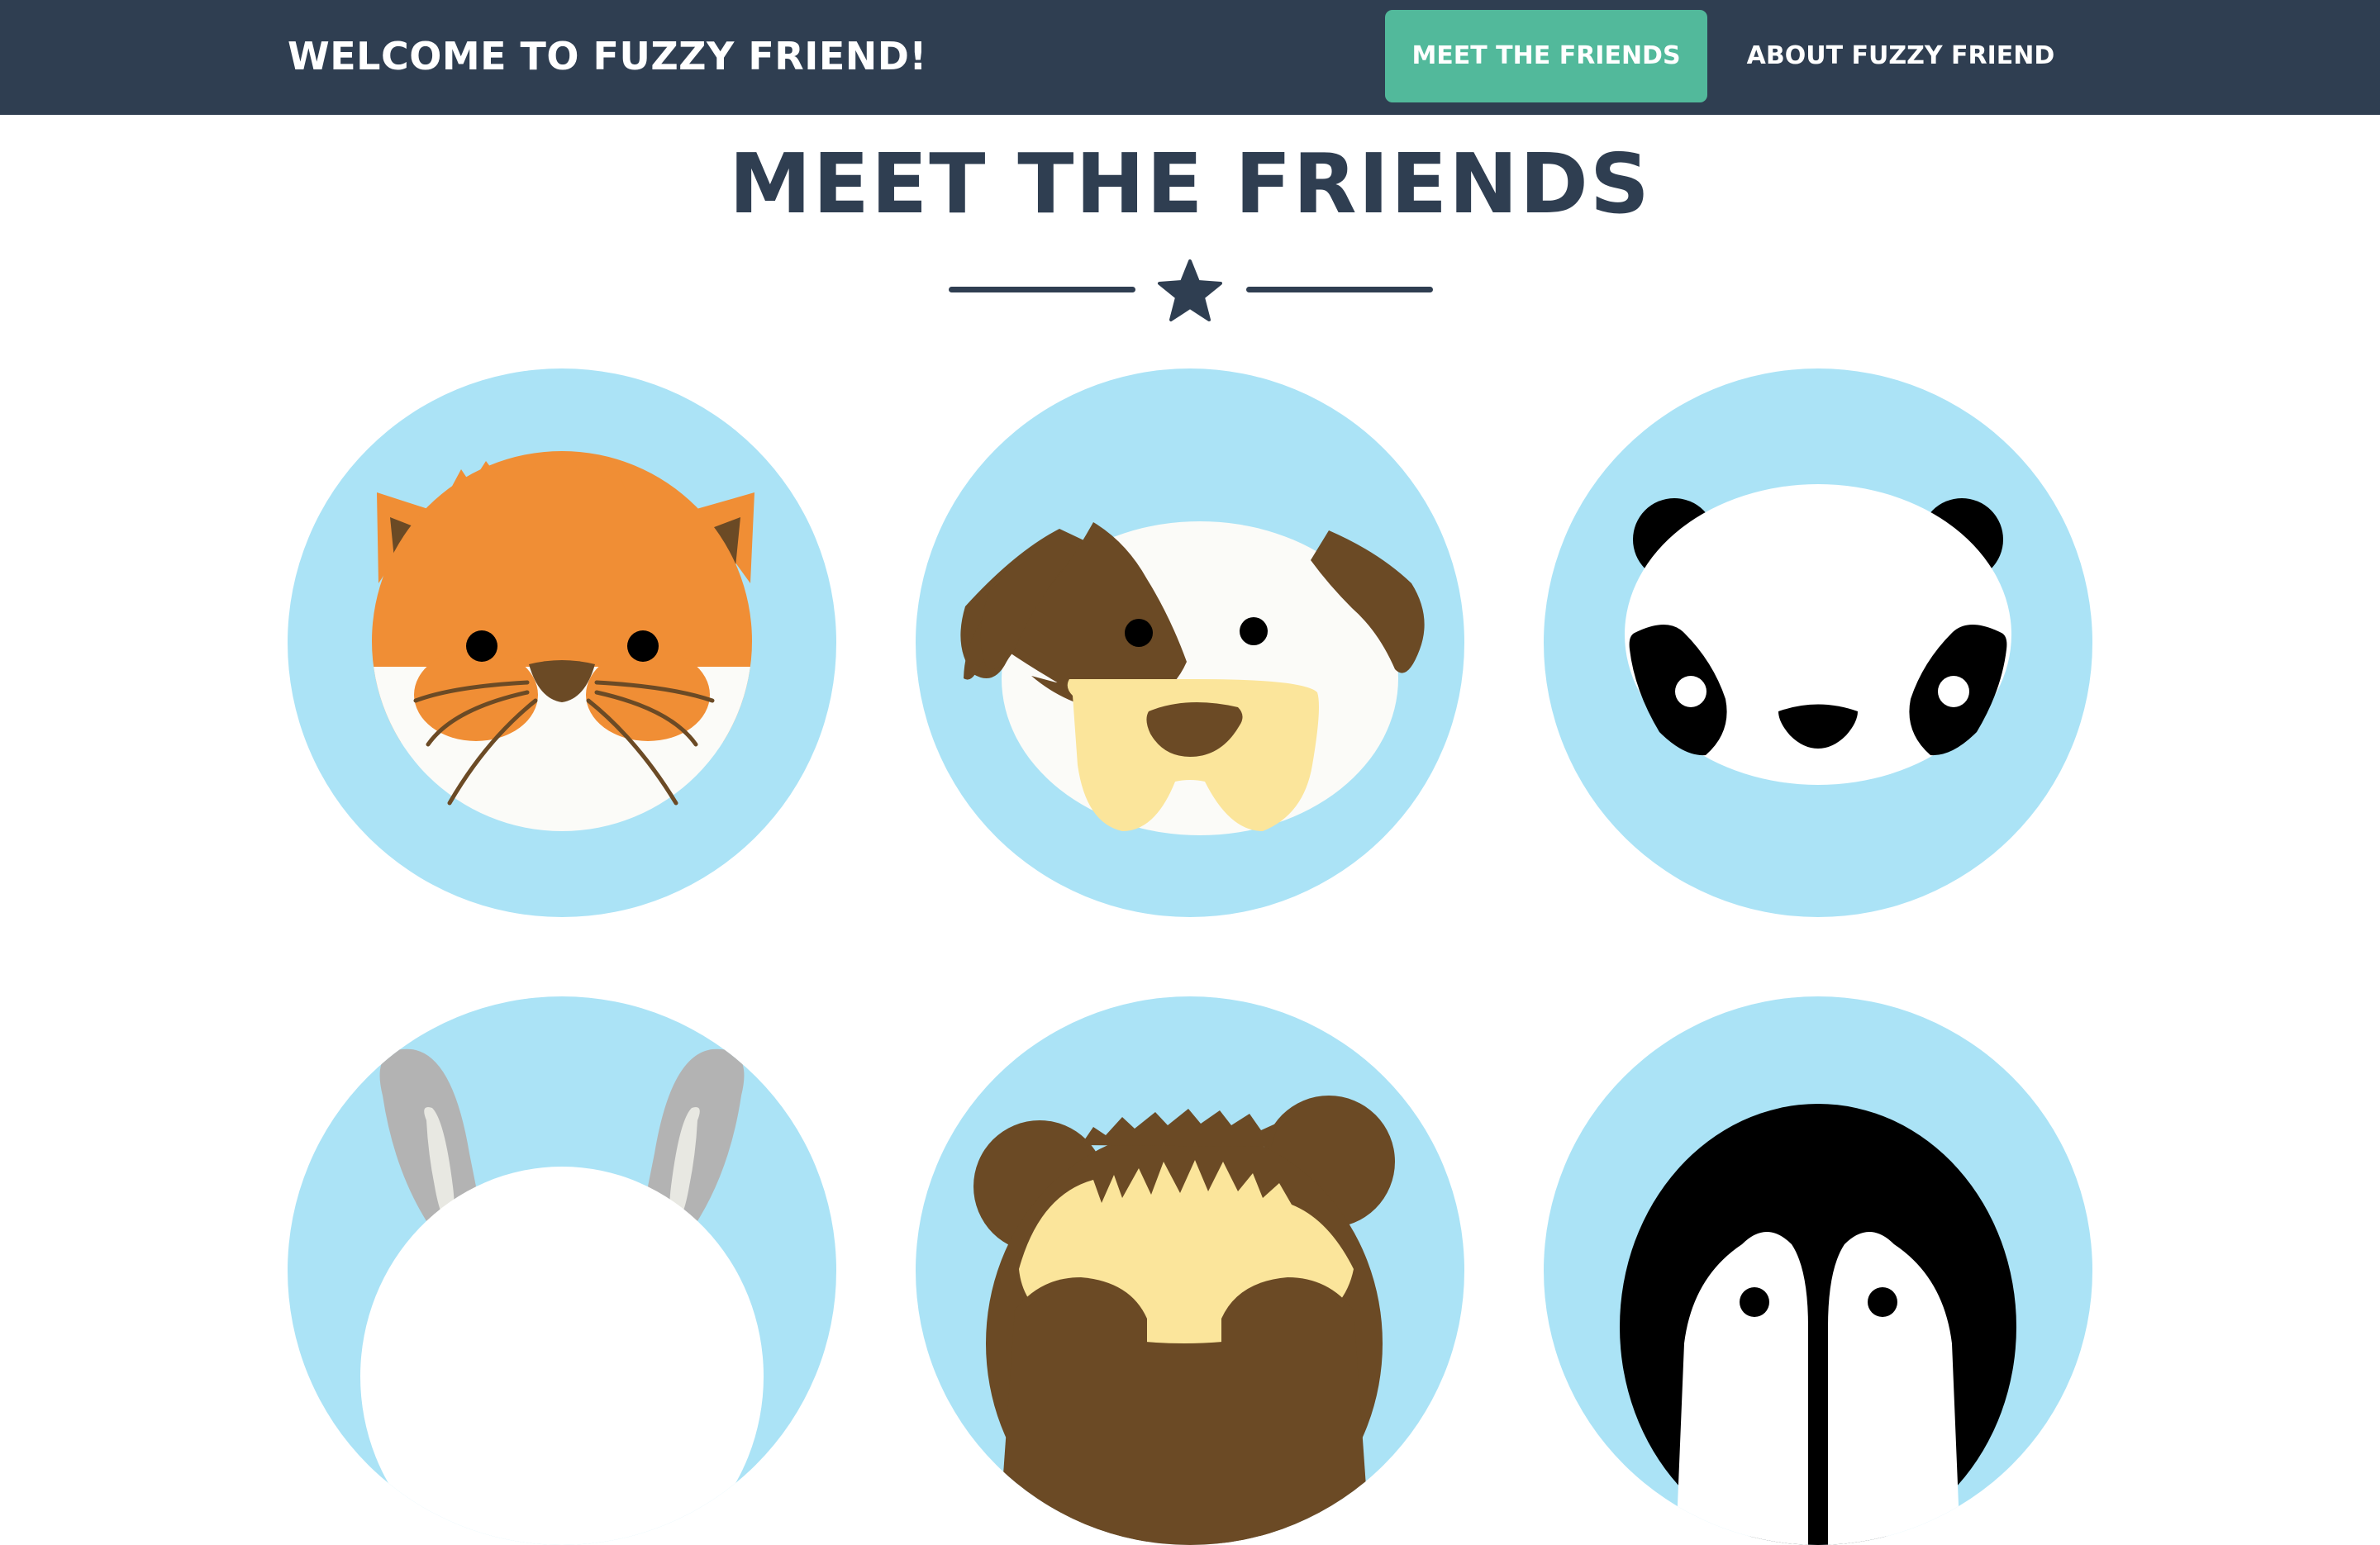  I want to click on friend-card-bear, so click(1190, 1270).